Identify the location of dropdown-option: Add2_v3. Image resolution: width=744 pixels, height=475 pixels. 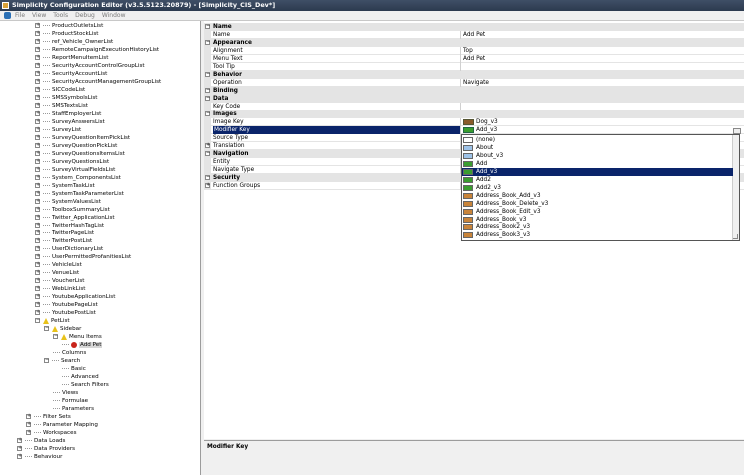
(597, 188).